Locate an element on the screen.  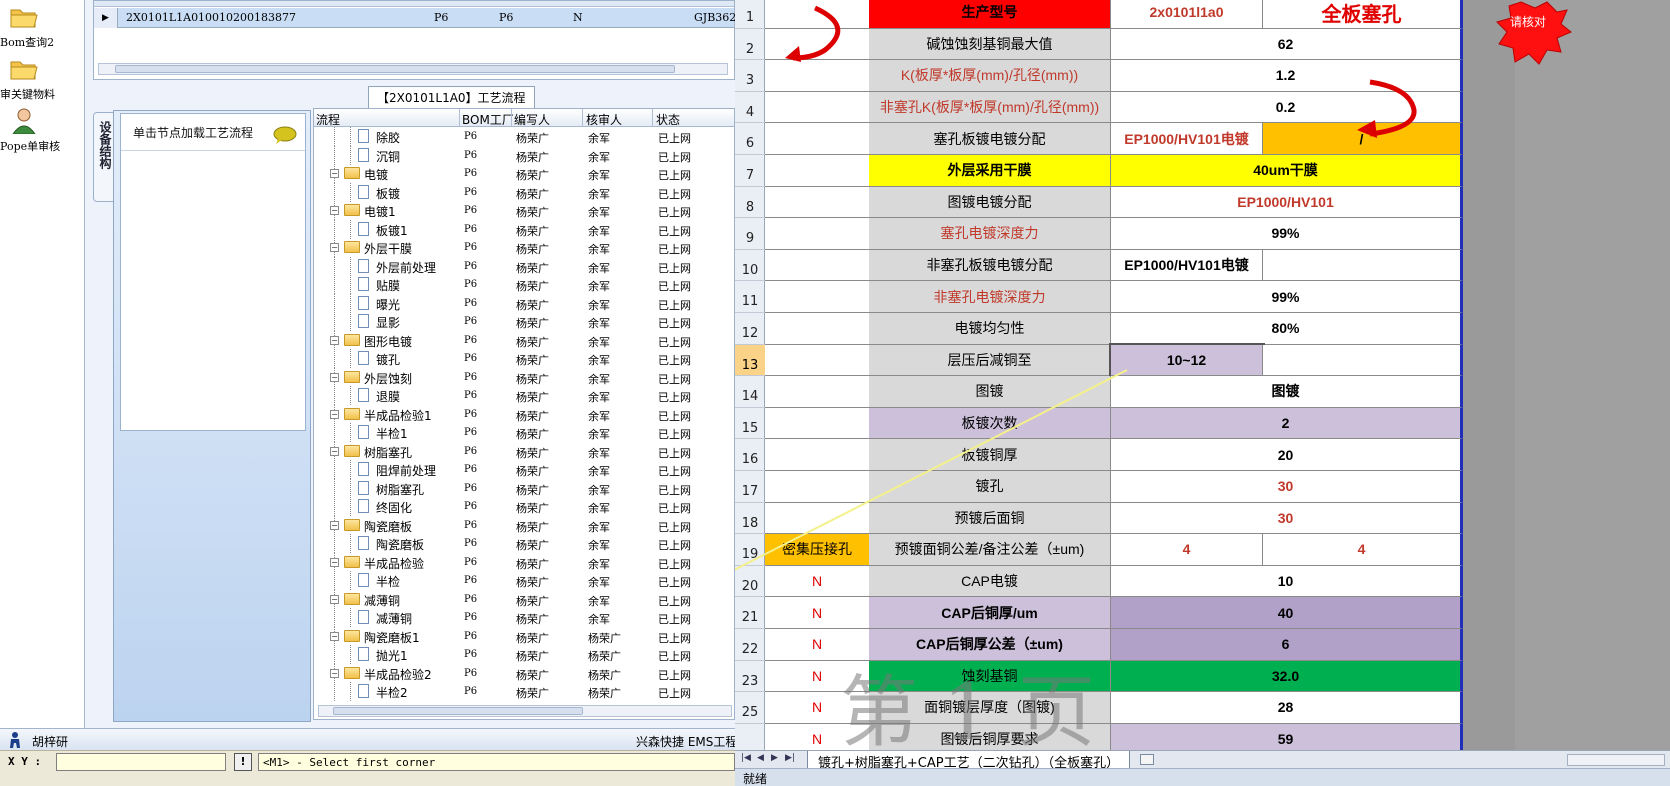
tab-equipment-structure: 设备结构 is located at coordinates (104, 157).